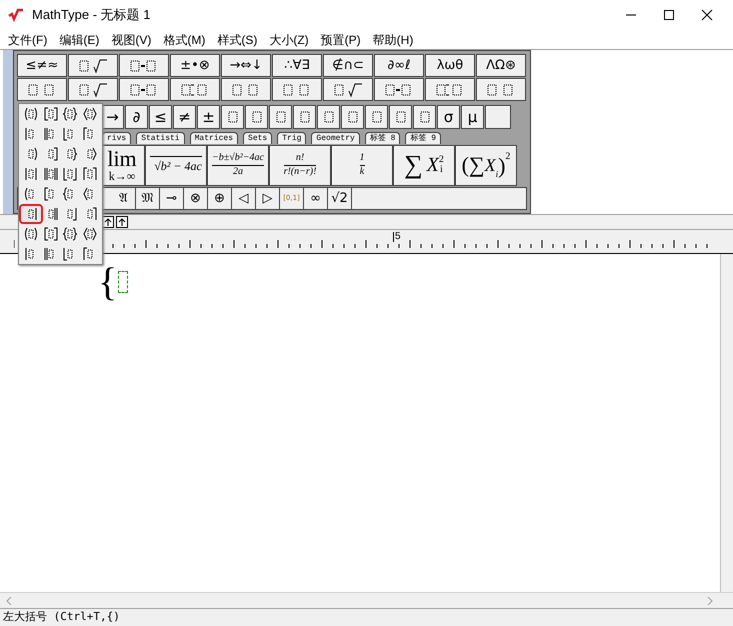 Image resolution: width=733 pixels, height=626 pixels. Describe the element at coordinates (237, 39) in the screenshot. I see `menu-item: 样式(S)` at that location.